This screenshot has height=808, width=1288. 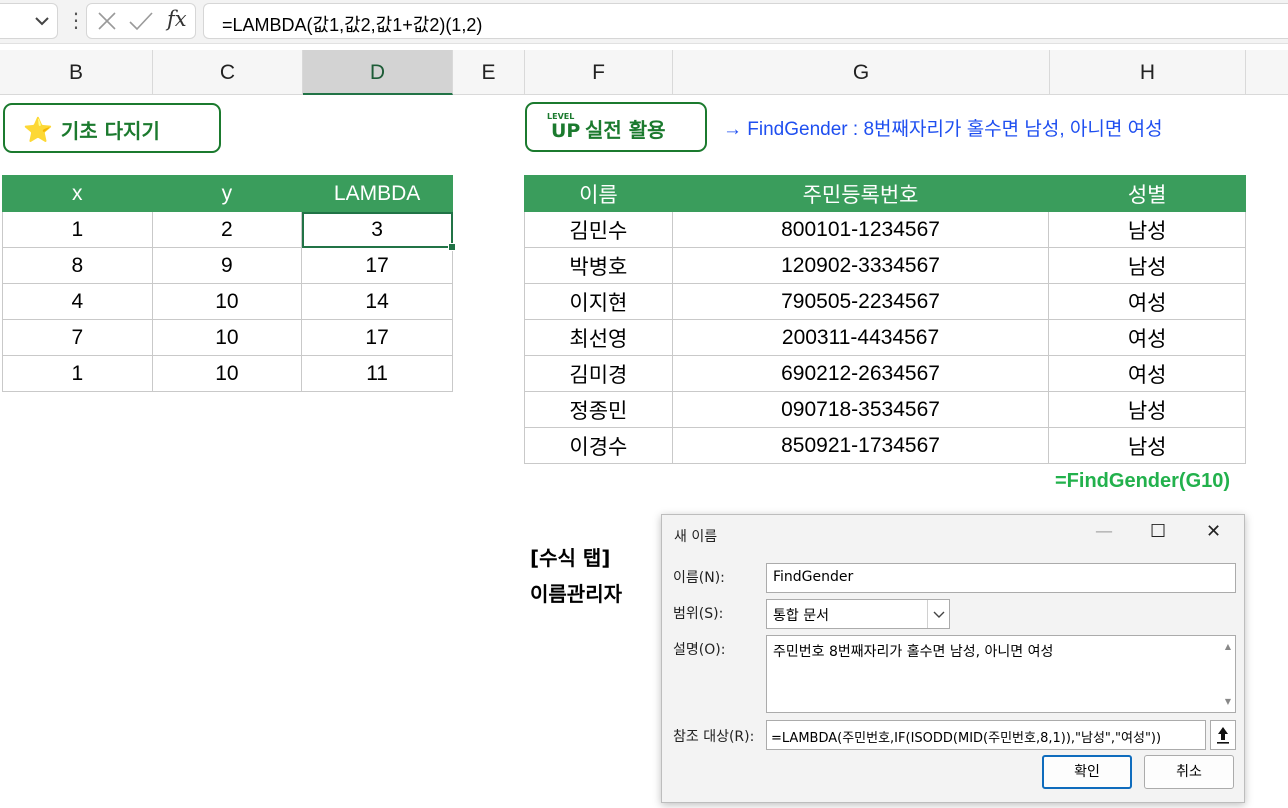 I want to click on column-header-f: F, so click(x=599, y=72).